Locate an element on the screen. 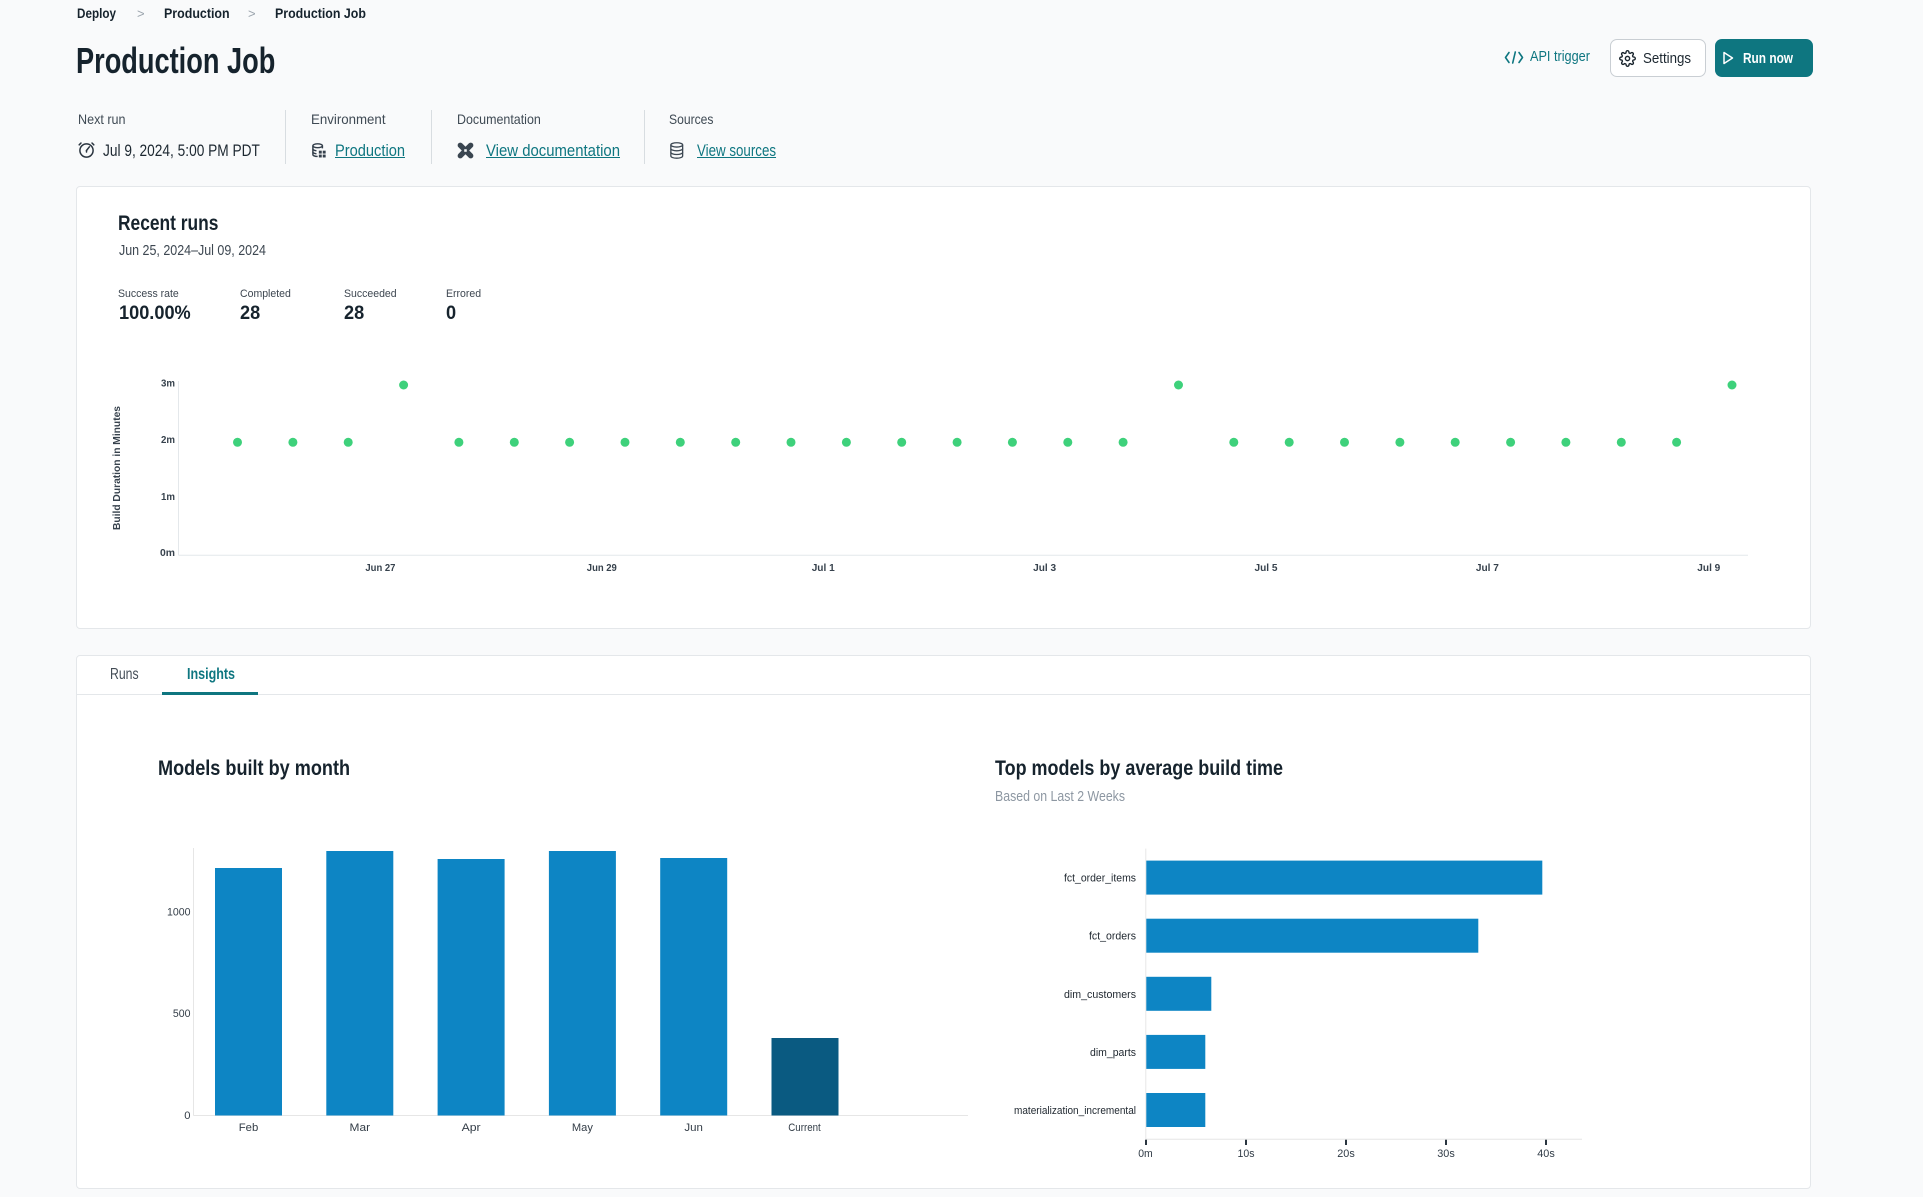 This screenshot has width=1923, height=1197. svg-text: 3m is located at coordinates (168, 383).